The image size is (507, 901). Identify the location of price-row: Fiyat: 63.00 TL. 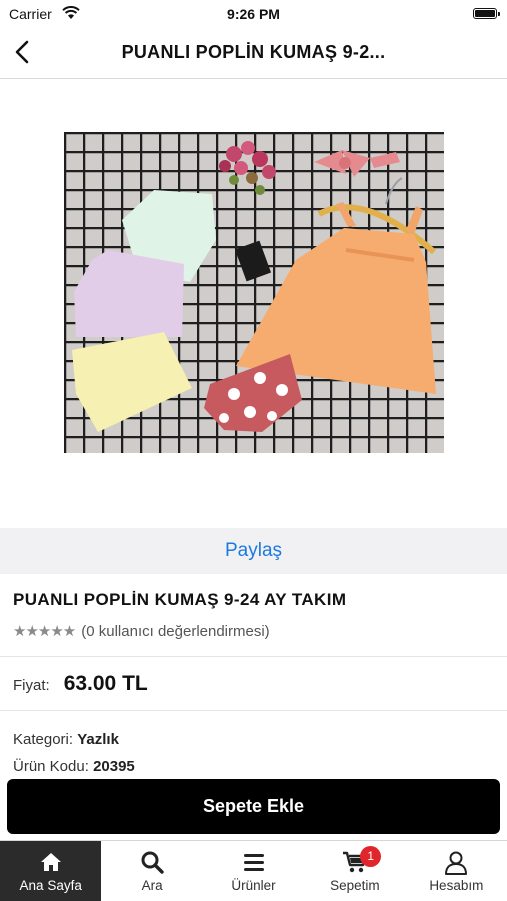
(80, 684).